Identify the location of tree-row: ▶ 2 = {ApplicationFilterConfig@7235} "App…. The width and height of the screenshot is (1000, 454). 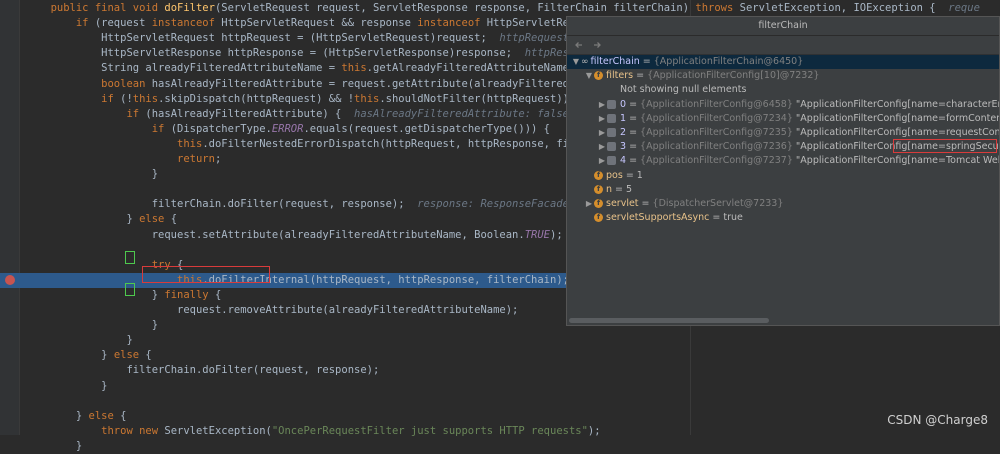
(783, 133).